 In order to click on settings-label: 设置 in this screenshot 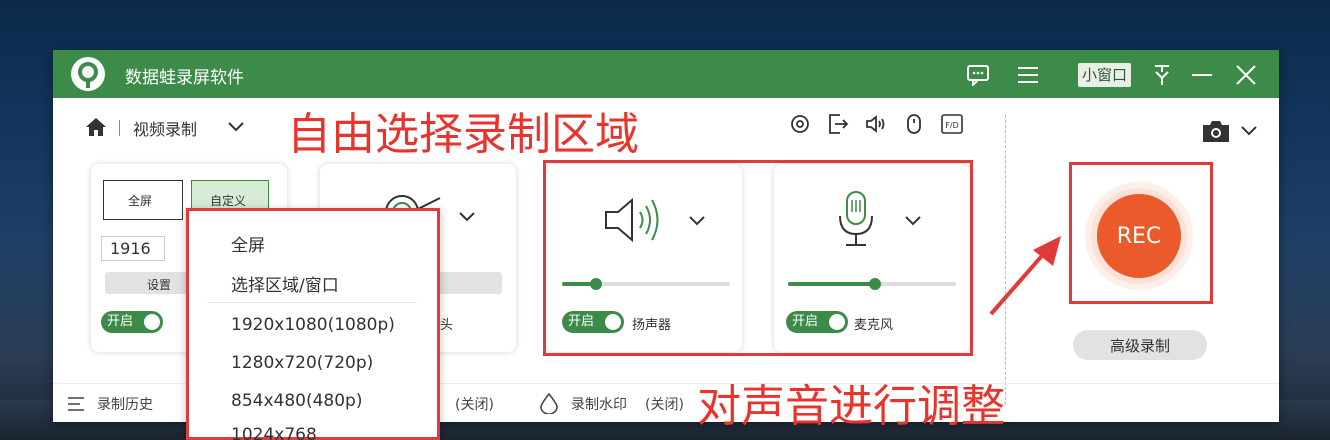, I will do `click(159, 285)`.